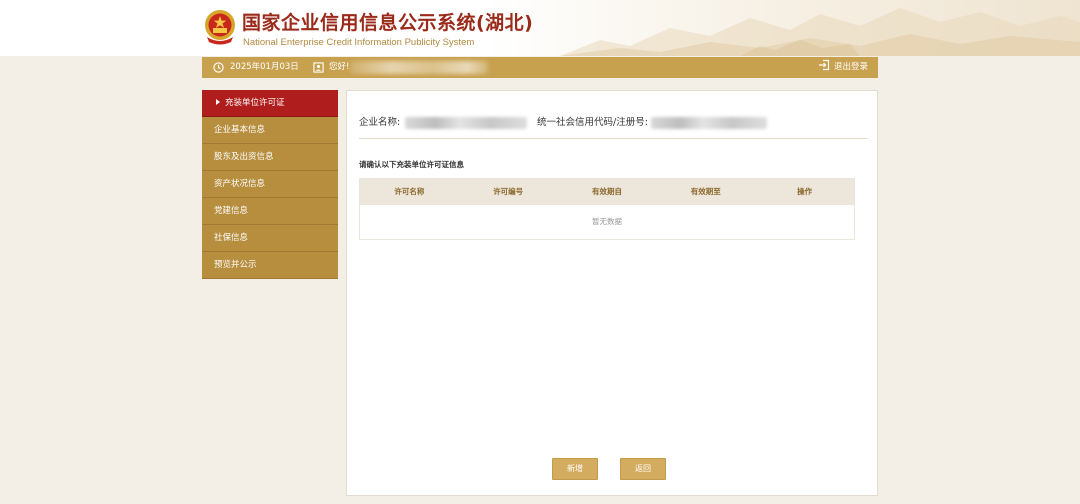  I want to click on company-info-row: 企业名称: 统一社会信用代码/注册号:, so click(613, 123).